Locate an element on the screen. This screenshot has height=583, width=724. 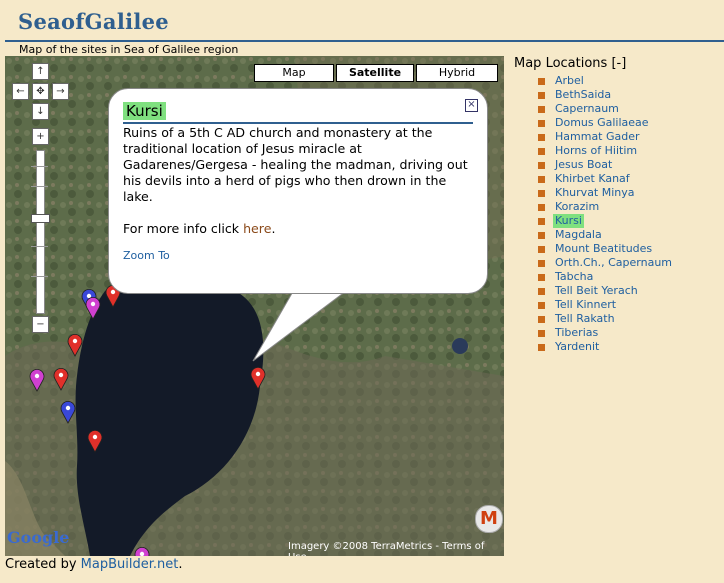
google-logo-text: Google is located at coordinates (38, 537).